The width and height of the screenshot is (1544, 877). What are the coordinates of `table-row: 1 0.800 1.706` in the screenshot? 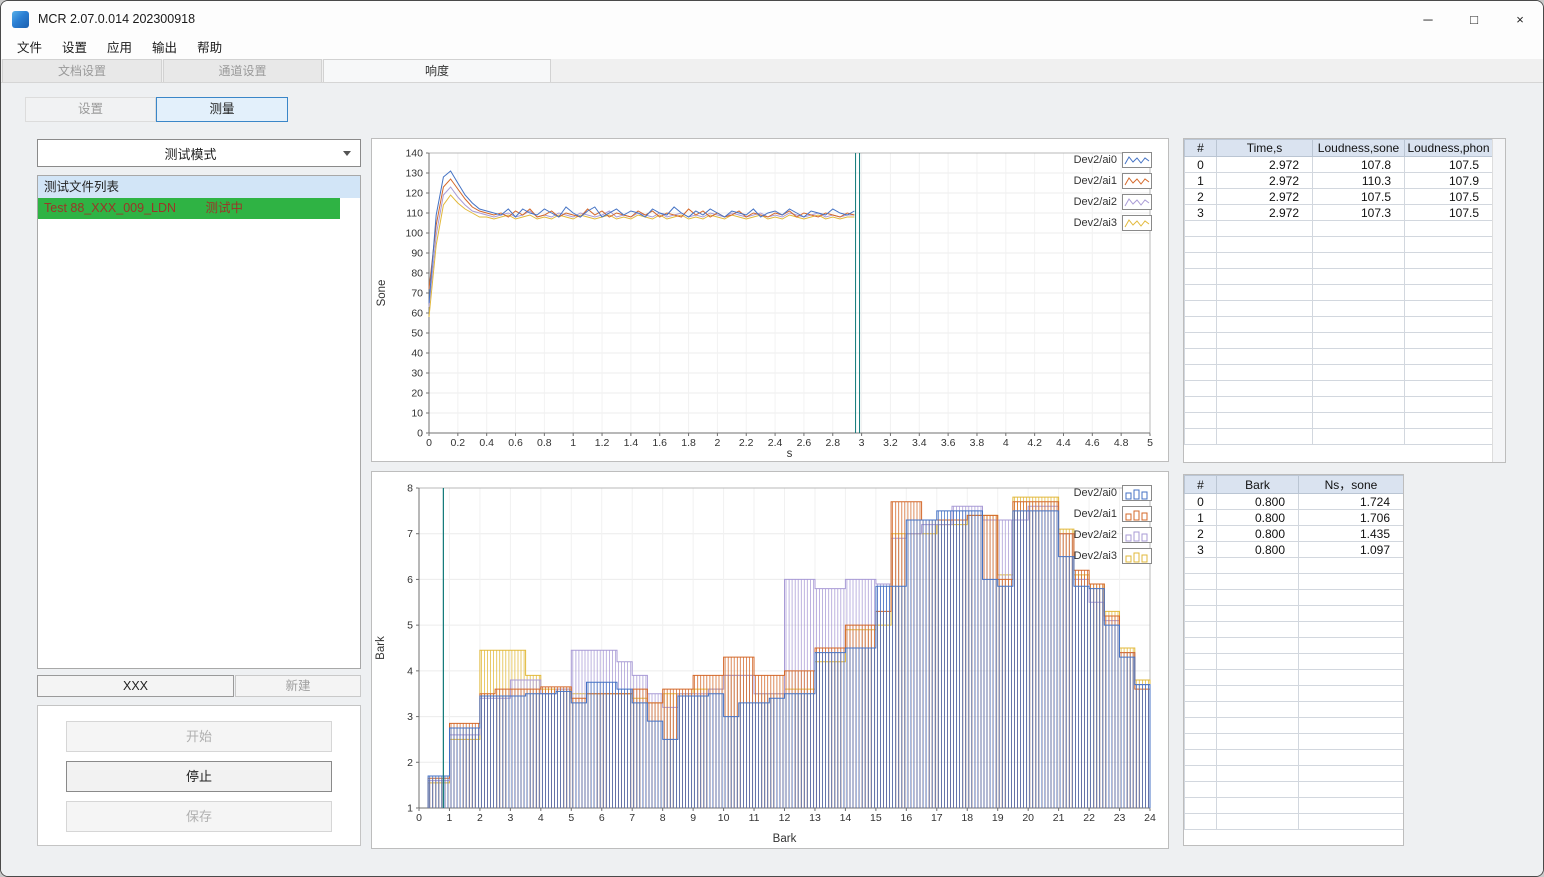 It's located at (1293, 517).